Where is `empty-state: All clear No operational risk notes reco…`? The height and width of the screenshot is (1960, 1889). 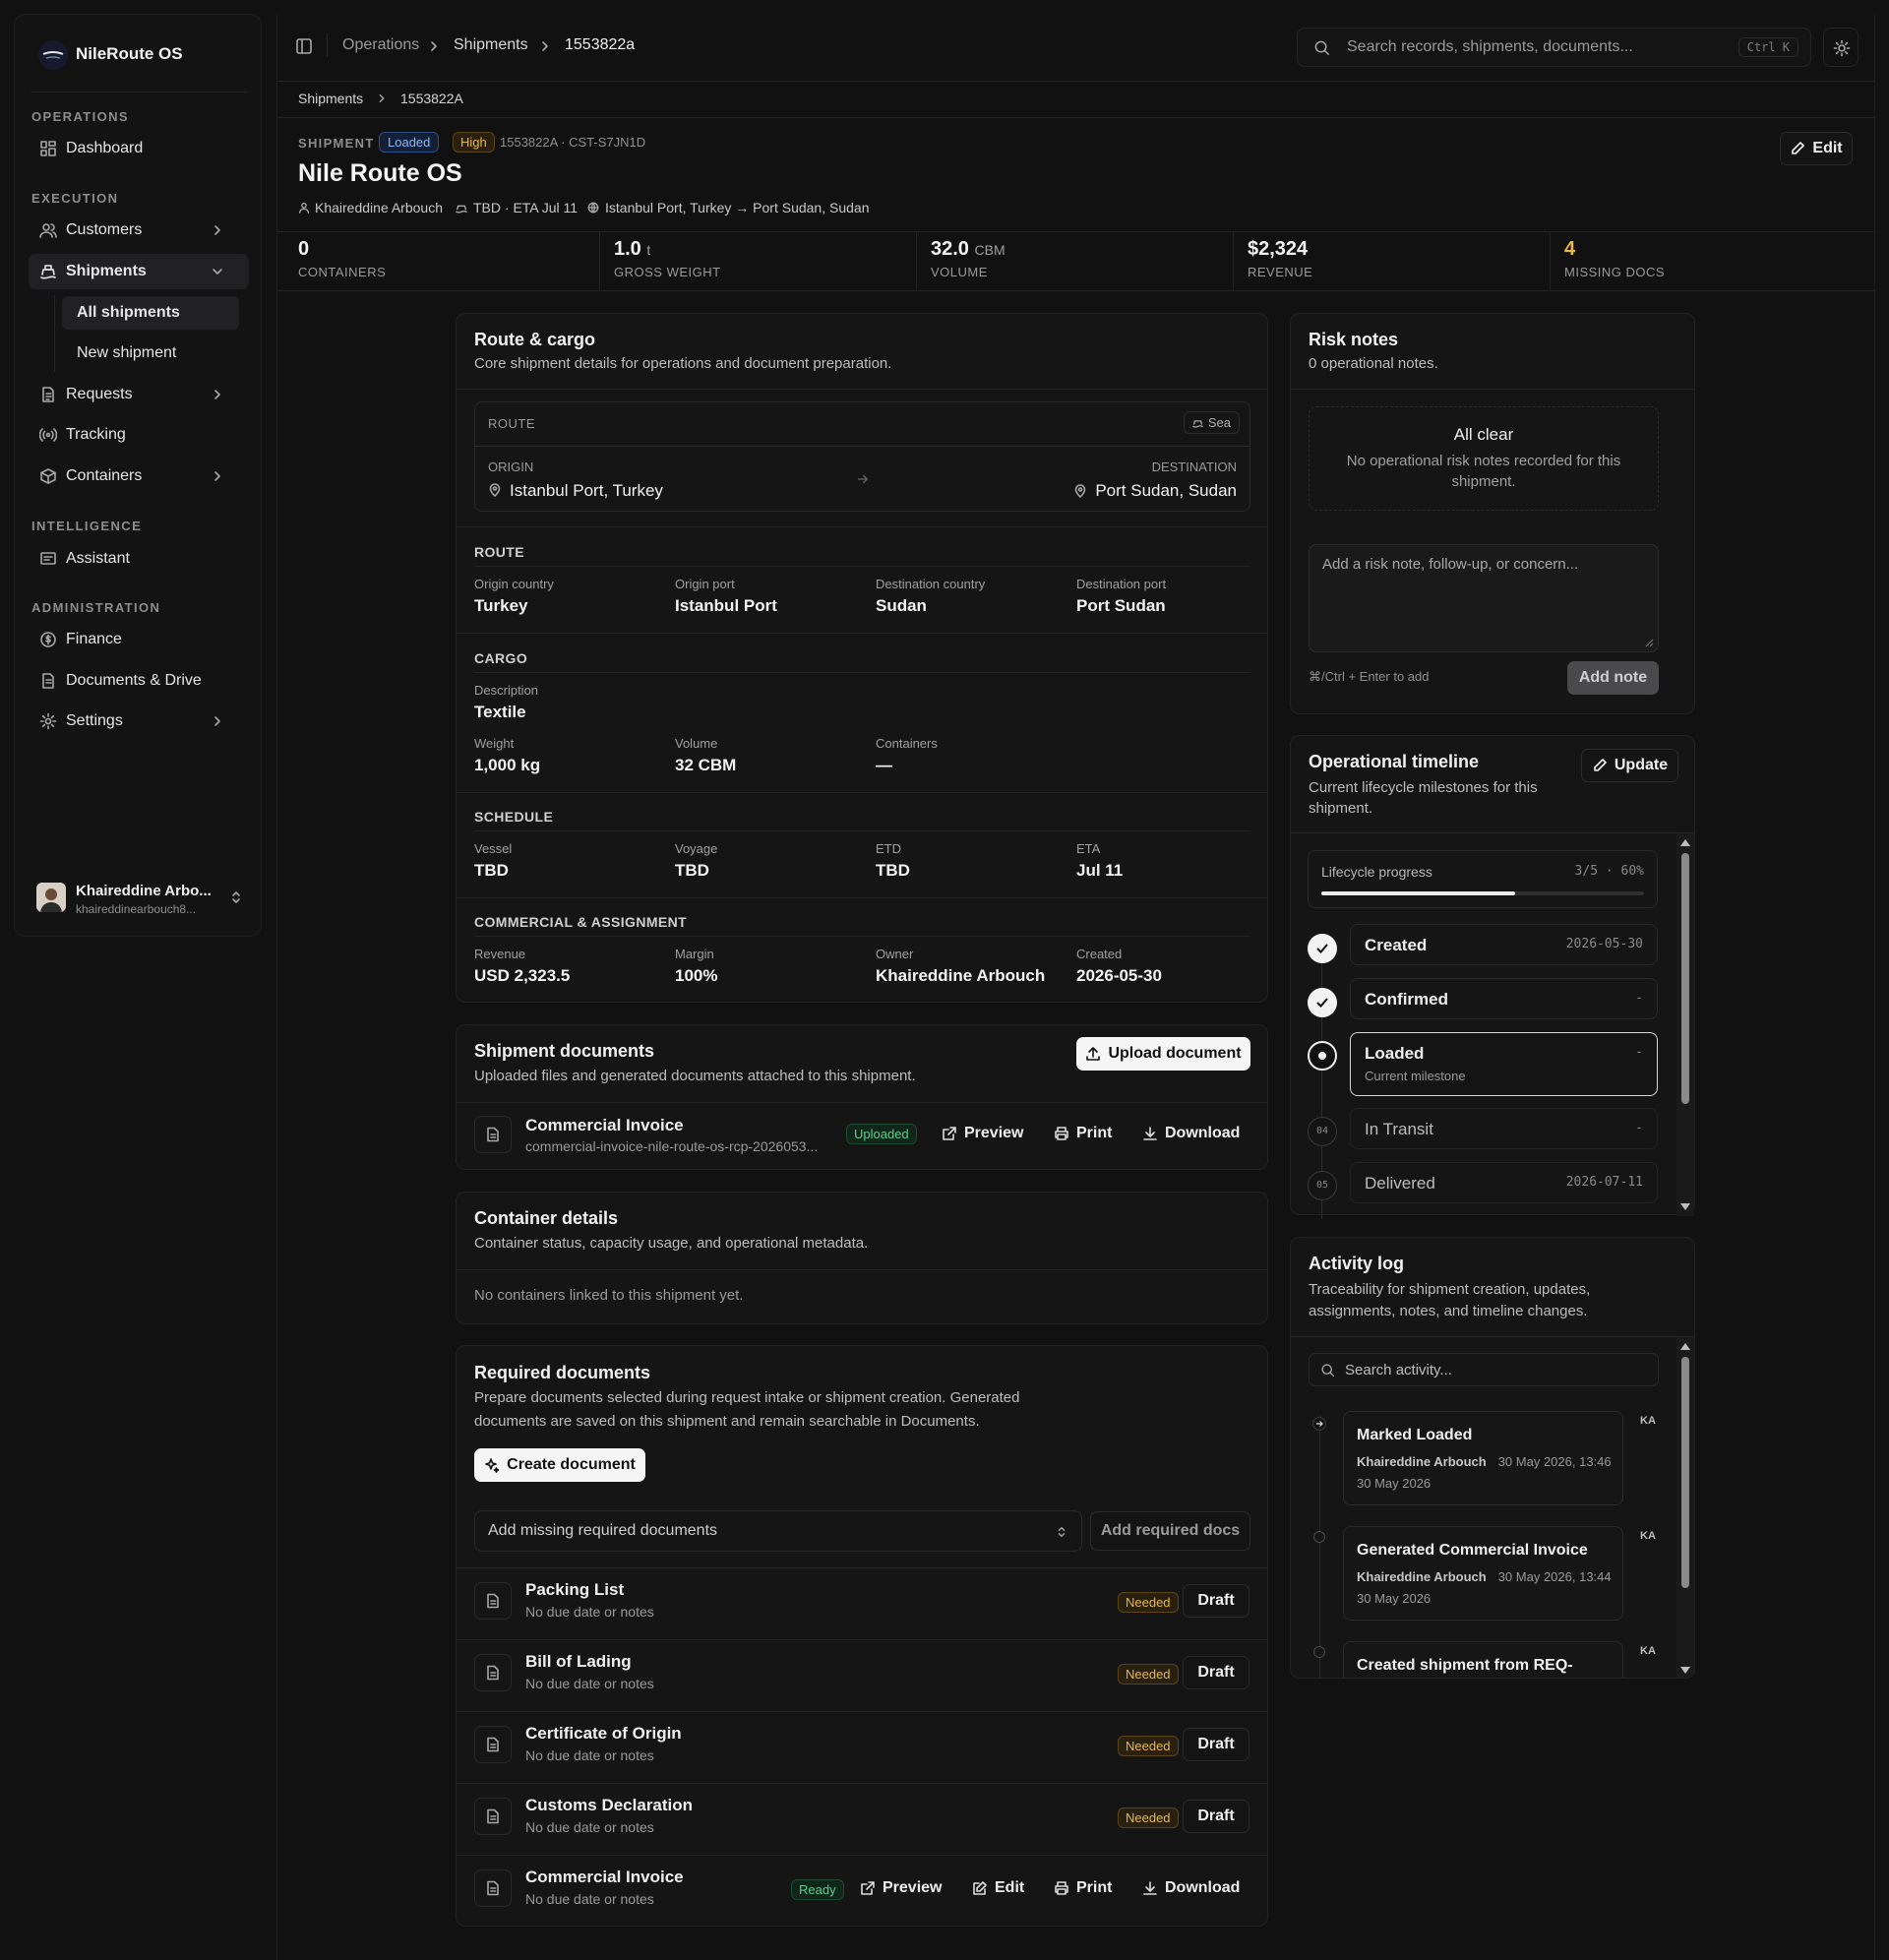 empty-state: All clear No operational risk notes reco… is located at coordinates (1484, 458).